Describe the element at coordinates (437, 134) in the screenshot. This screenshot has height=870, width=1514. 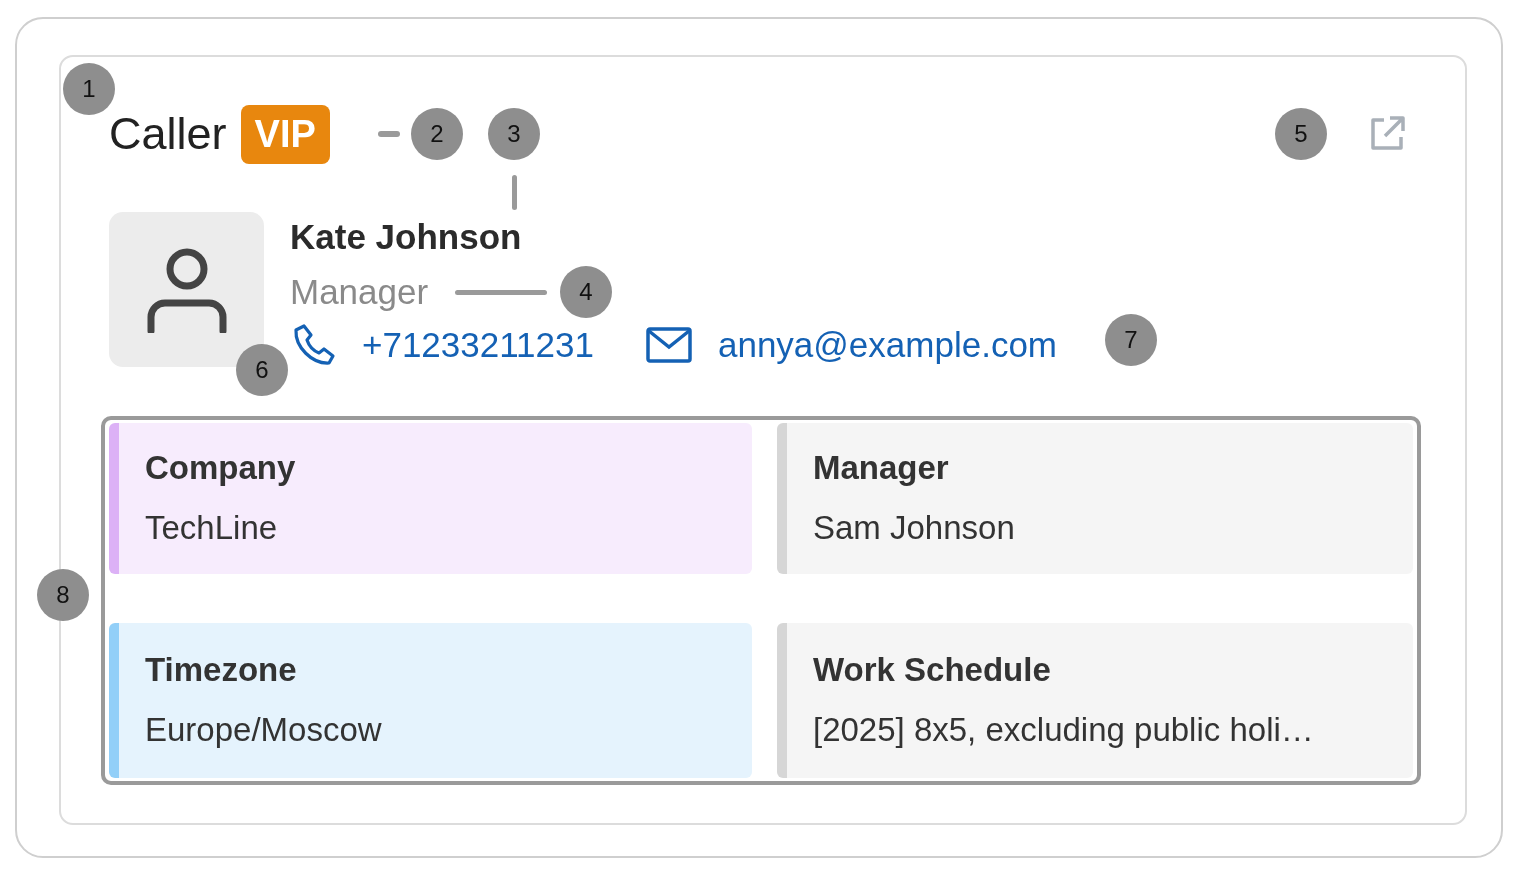
I see `callout-marker: 2` at that location.